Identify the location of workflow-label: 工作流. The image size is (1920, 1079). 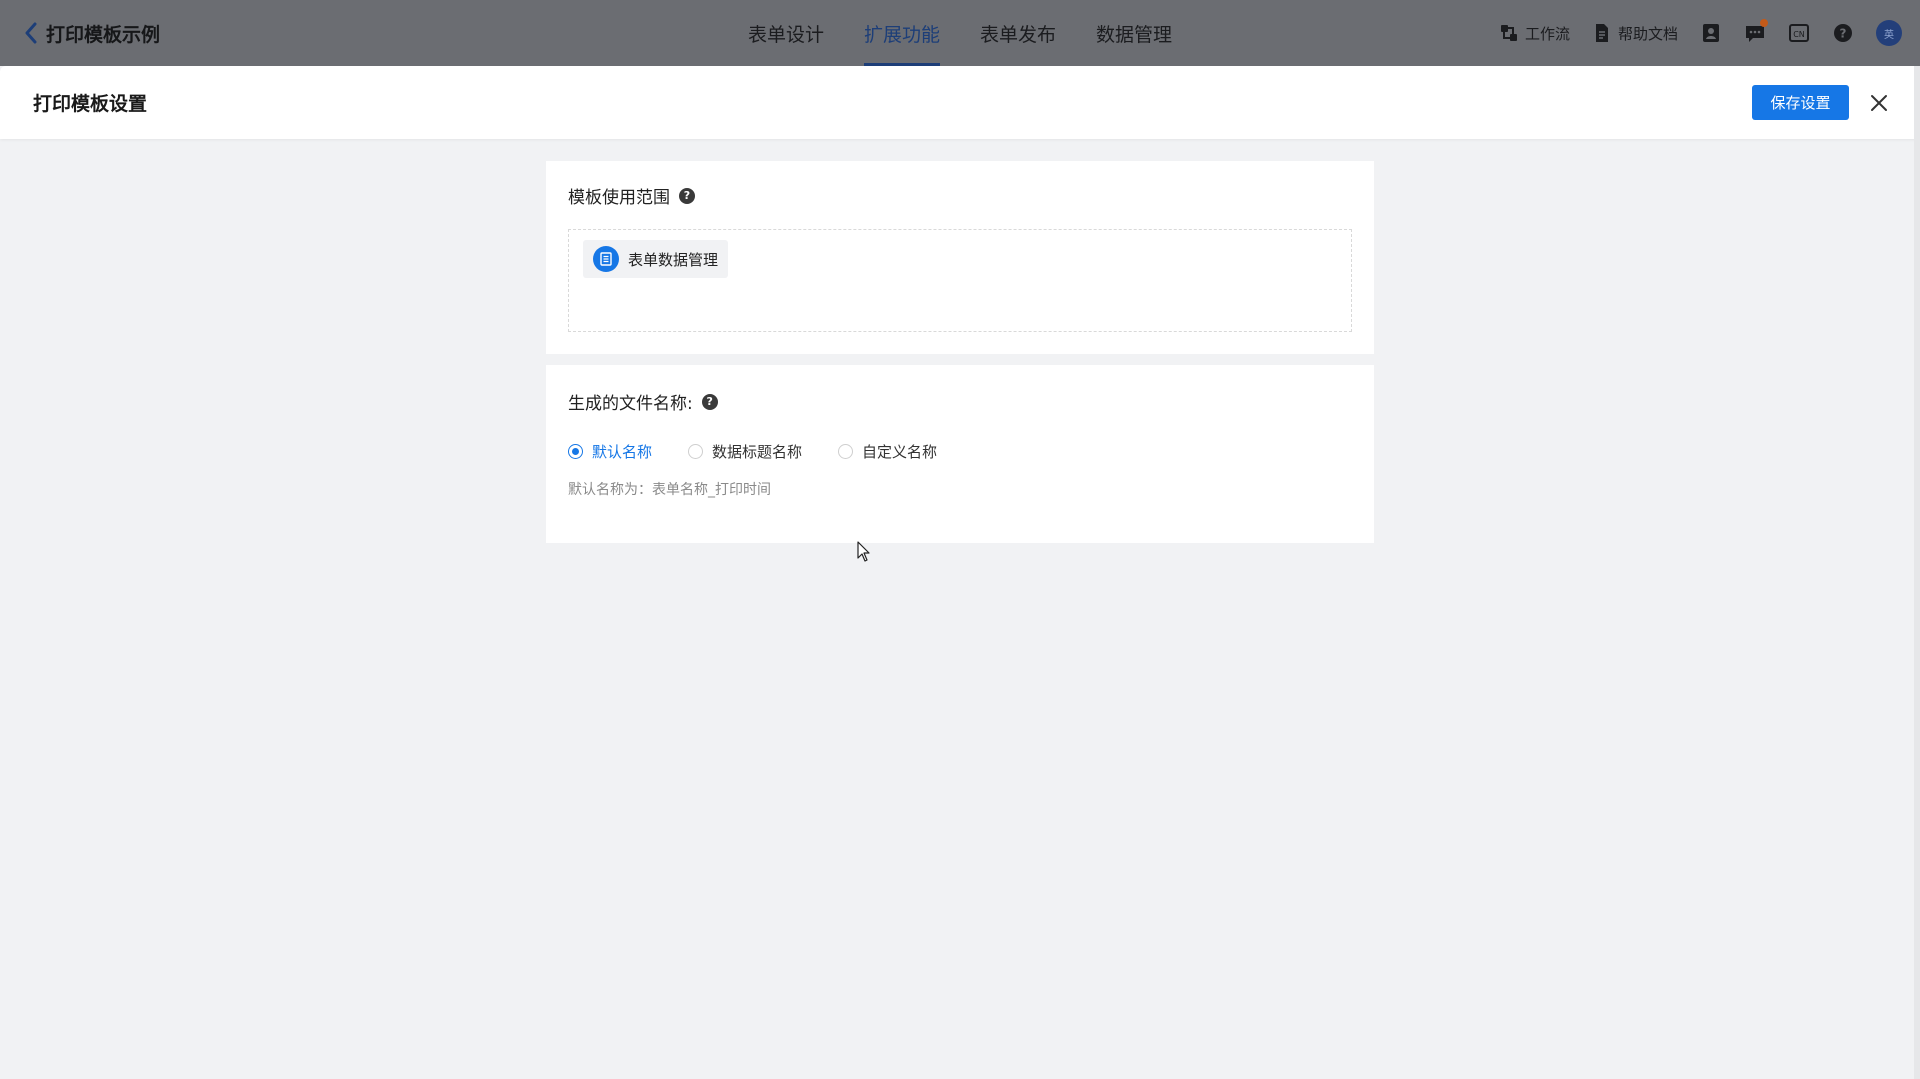
(1547, 33).